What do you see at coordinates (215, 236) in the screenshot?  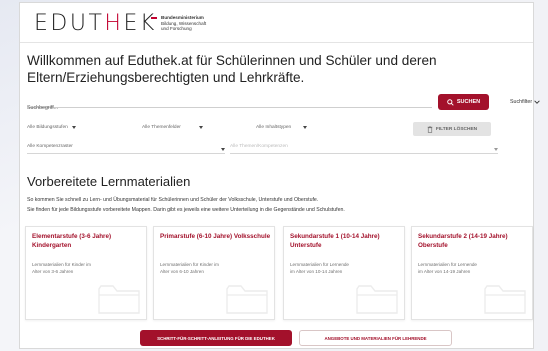 I see `card-title: Primarstufe (6-10 Jahre) Volksschule` at bounding box center [215, 236].